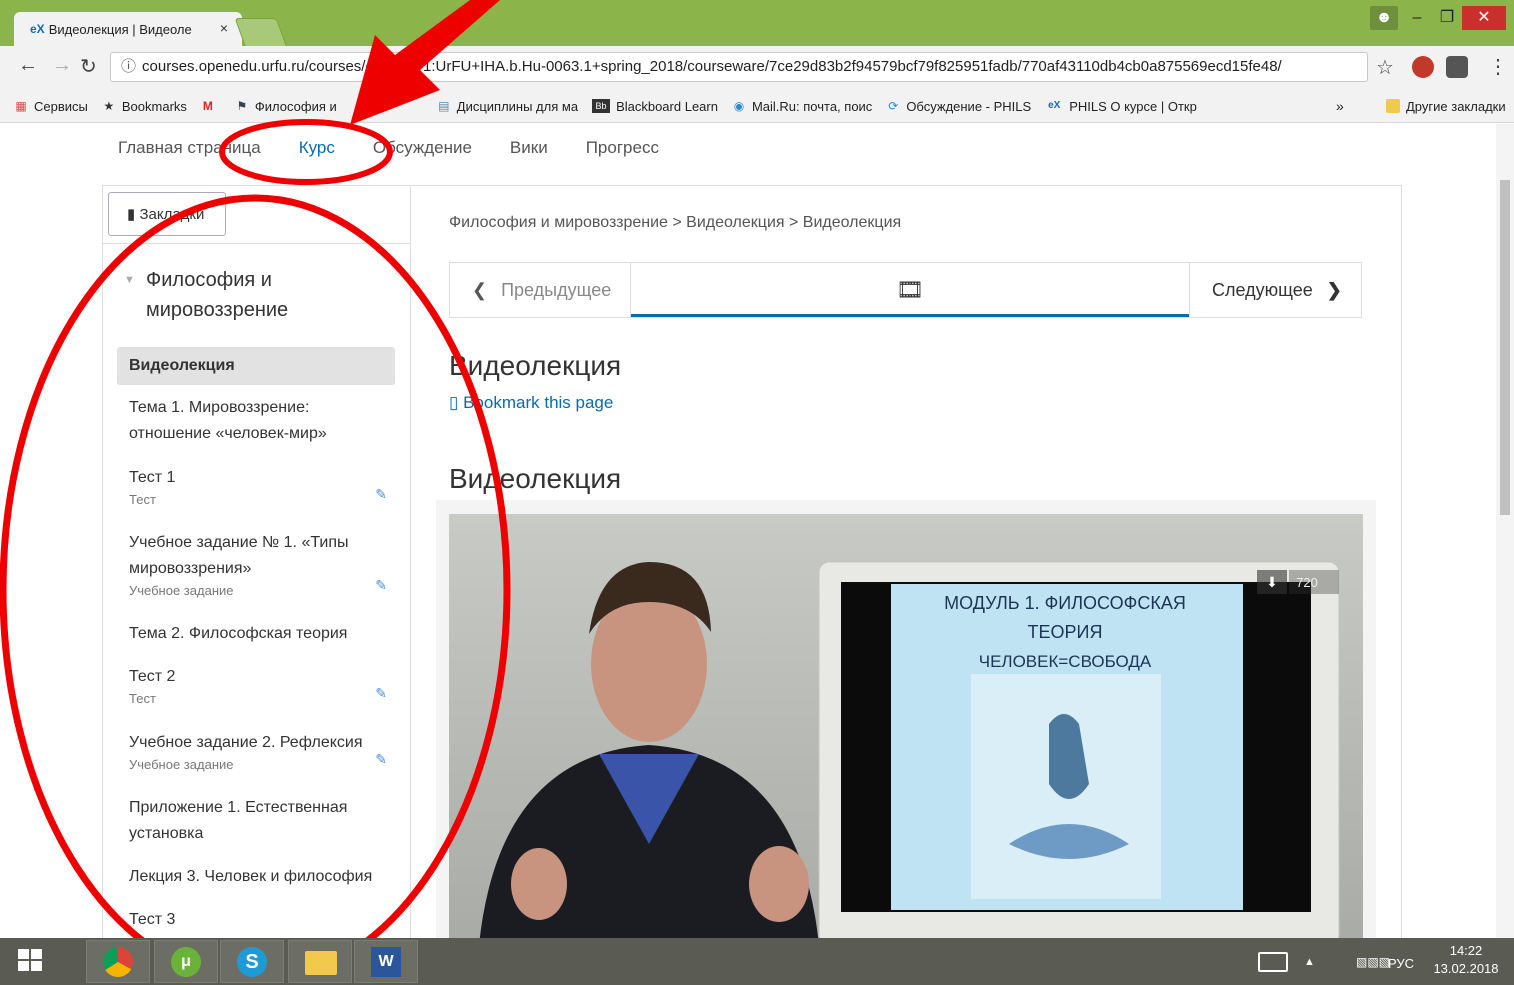 The image size is (1514, 985). What do you see at coordinates (655, 106) in the screenshot?
I see `bookmark-item: Bb Blackboard Learn` at bounding box center [655, 106].